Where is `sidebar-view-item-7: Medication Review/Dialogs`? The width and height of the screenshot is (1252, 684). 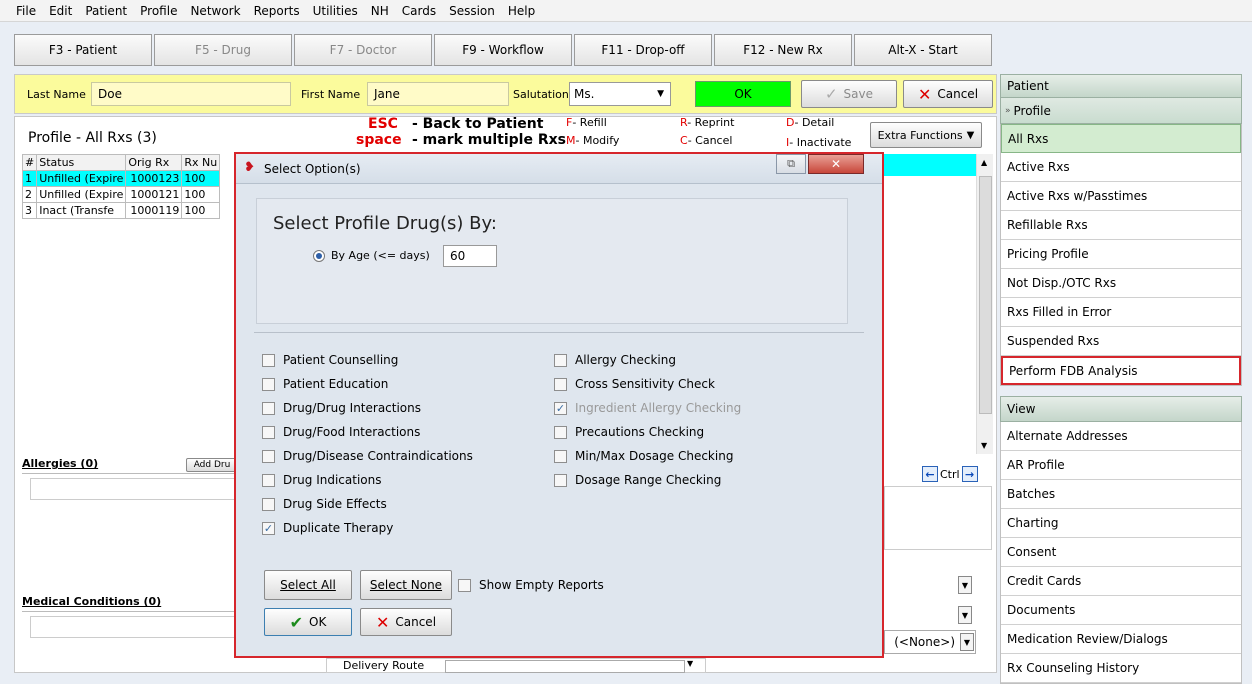 sidebar-view-item-7: Medication Review/Dialogs is located at coordinates (1121, 639).